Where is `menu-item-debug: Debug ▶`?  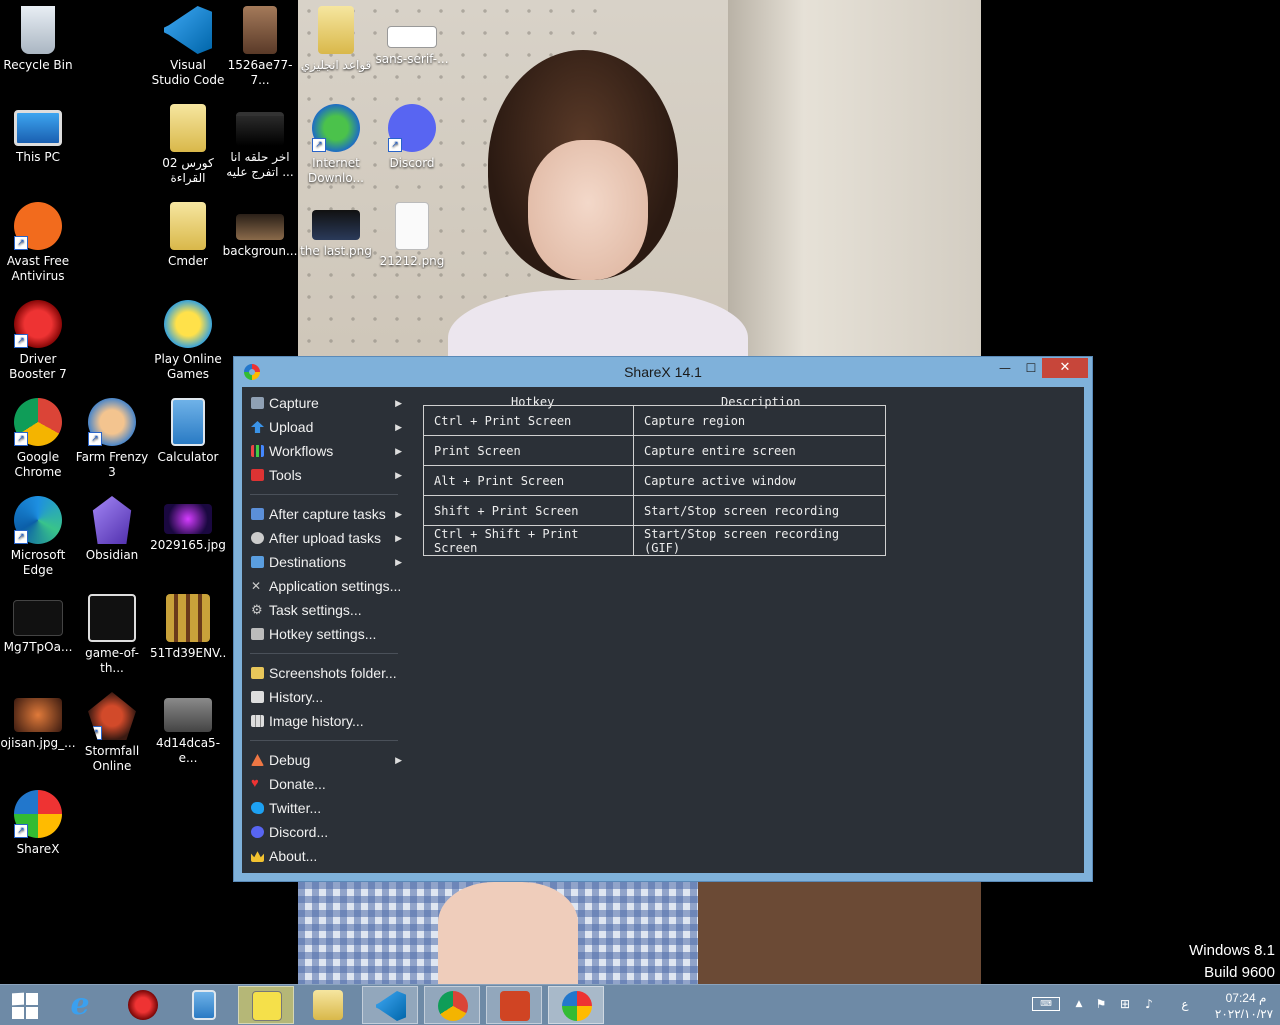 menu-item-debug: Debug ▶ is located at coordinates (322, 760).